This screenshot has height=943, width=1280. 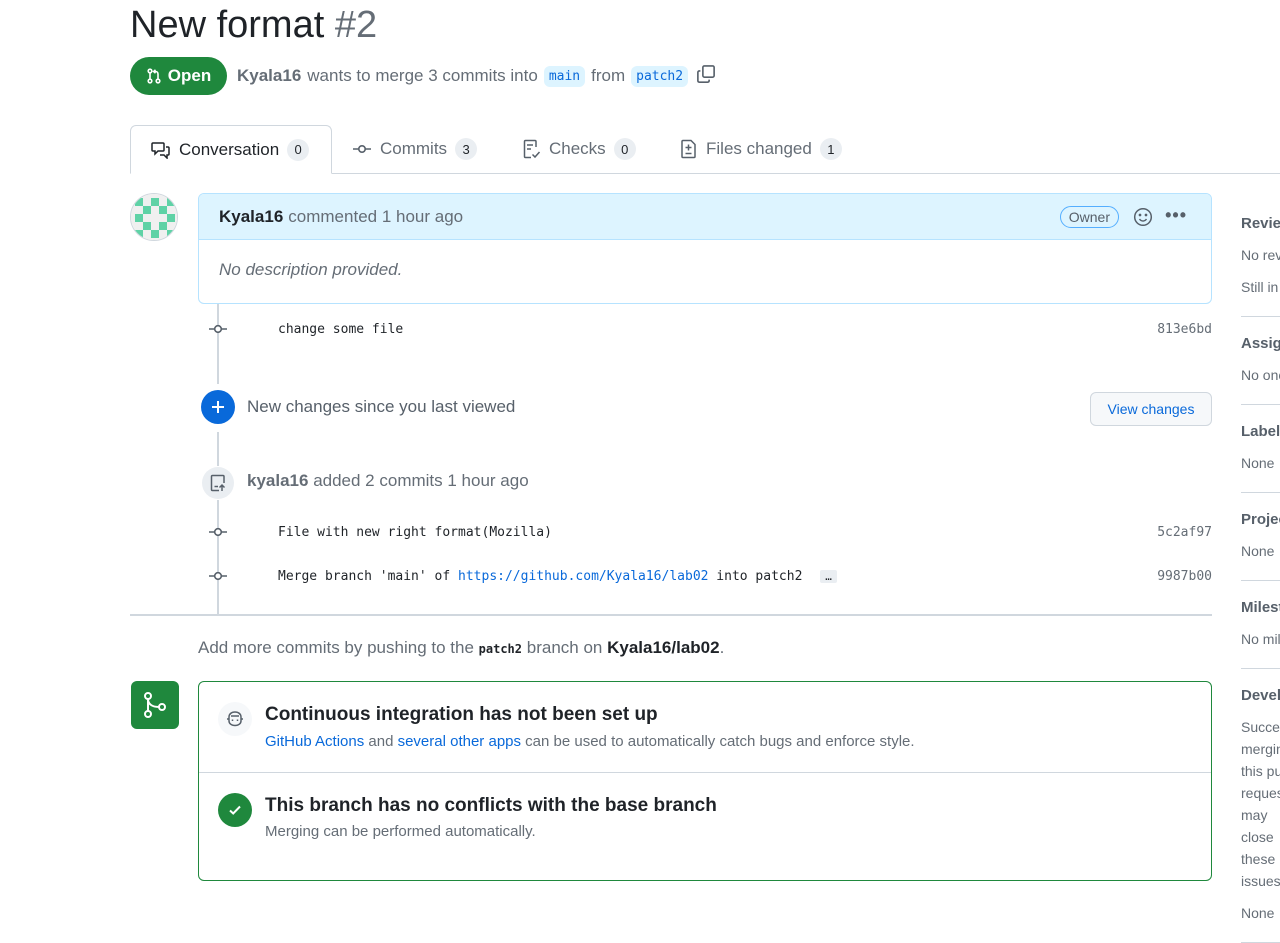 I want to click on commit-sha: 813e6bd, so click(x=1184, y=329).